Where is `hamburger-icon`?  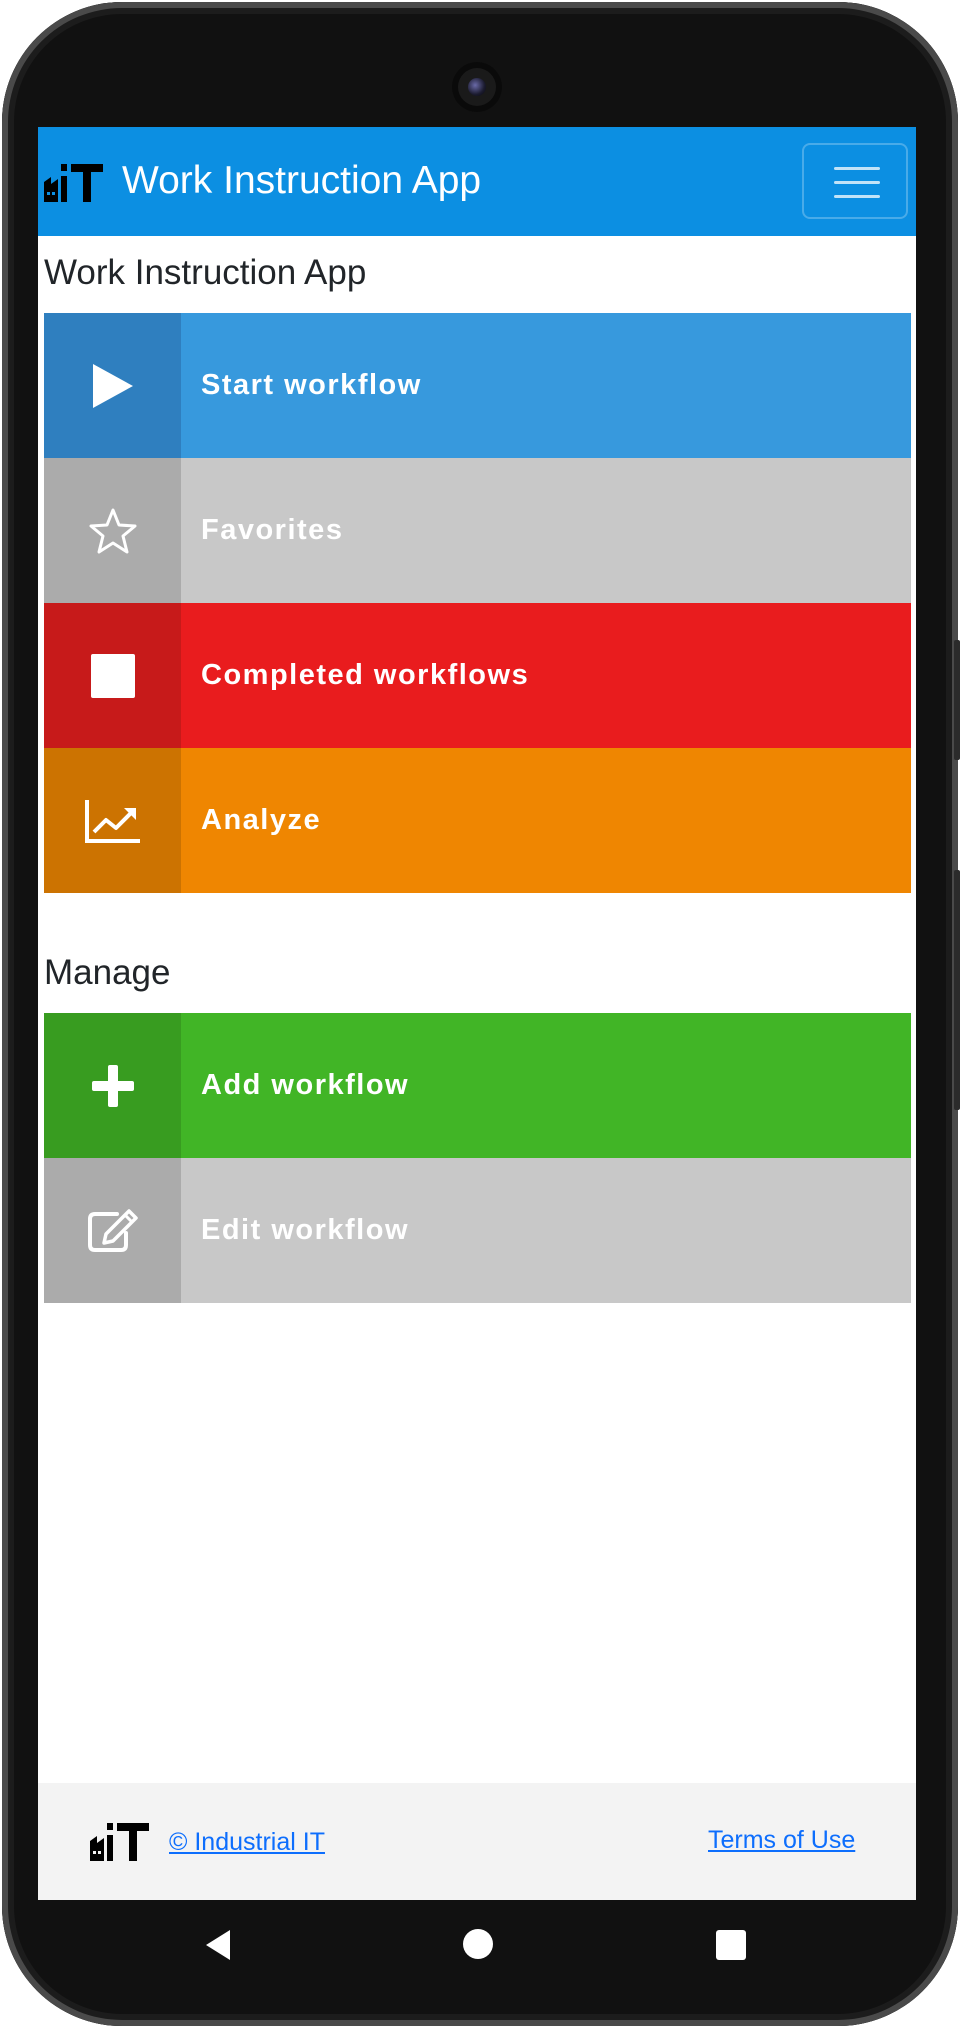
hamburger-icon is located at coordinates (857, 168).